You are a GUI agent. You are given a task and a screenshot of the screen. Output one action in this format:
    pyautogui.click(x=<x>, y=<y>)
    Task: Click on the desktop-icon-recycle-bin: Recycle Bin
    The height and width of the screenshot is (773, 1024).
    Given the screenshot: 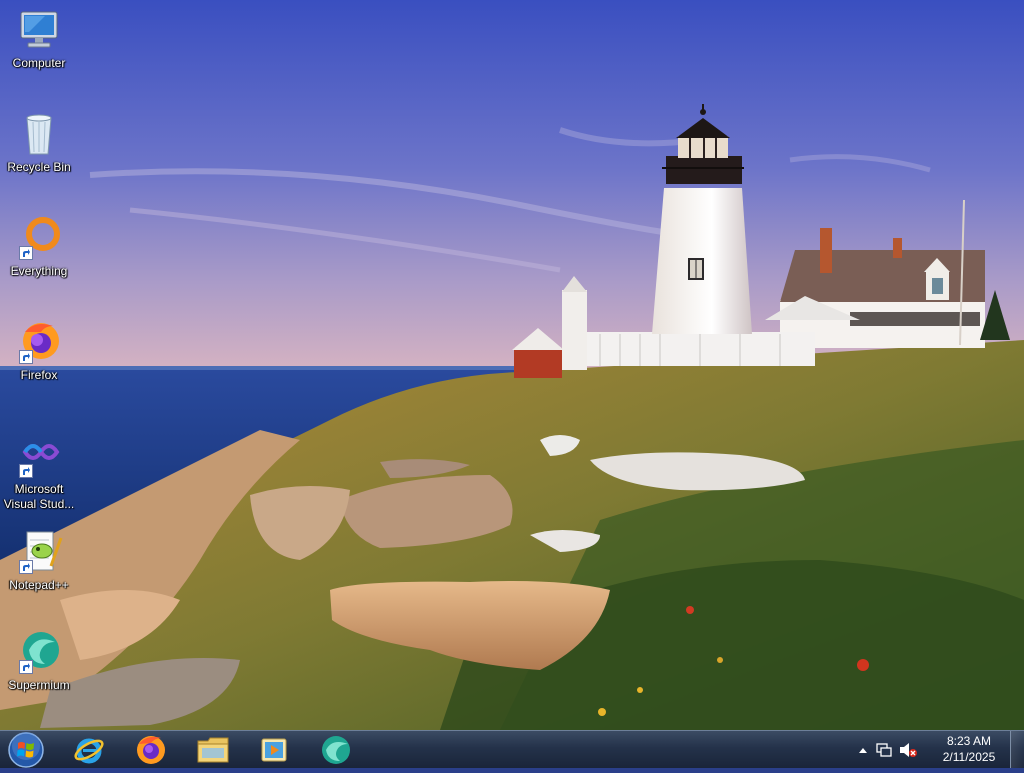 What is the action you would take?
    pyautogui.click(x=39, y=142)
    